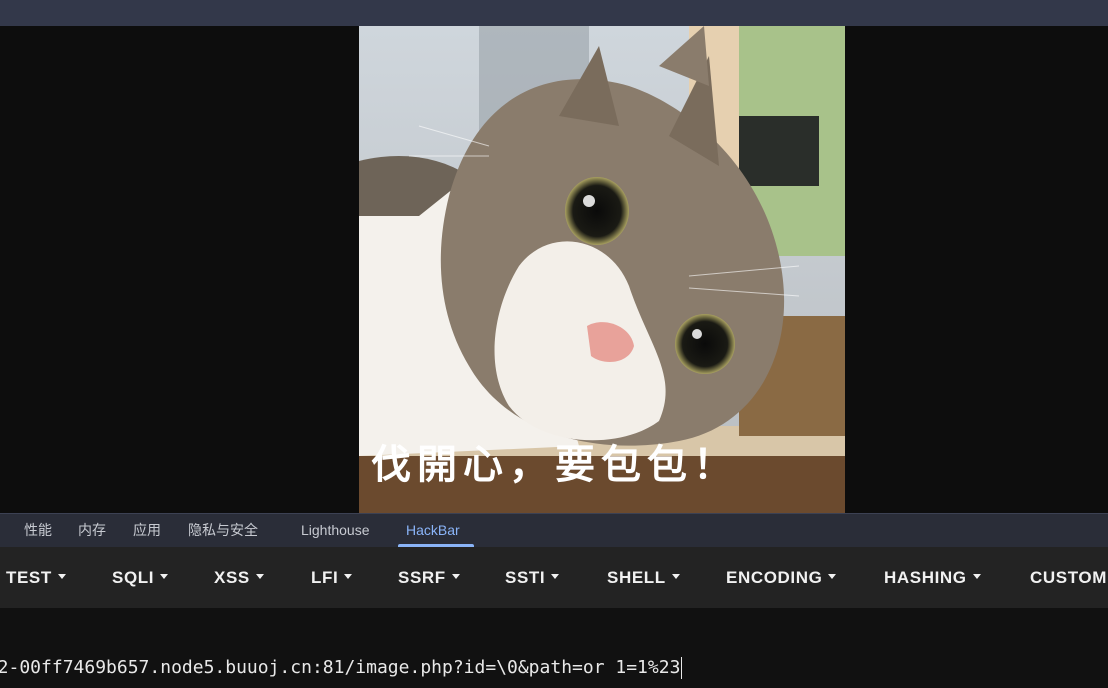  Describe the element at coordinates (223, 530) in the screenshot. I see `tab-privacy-security: 隐私与安全` at that location.